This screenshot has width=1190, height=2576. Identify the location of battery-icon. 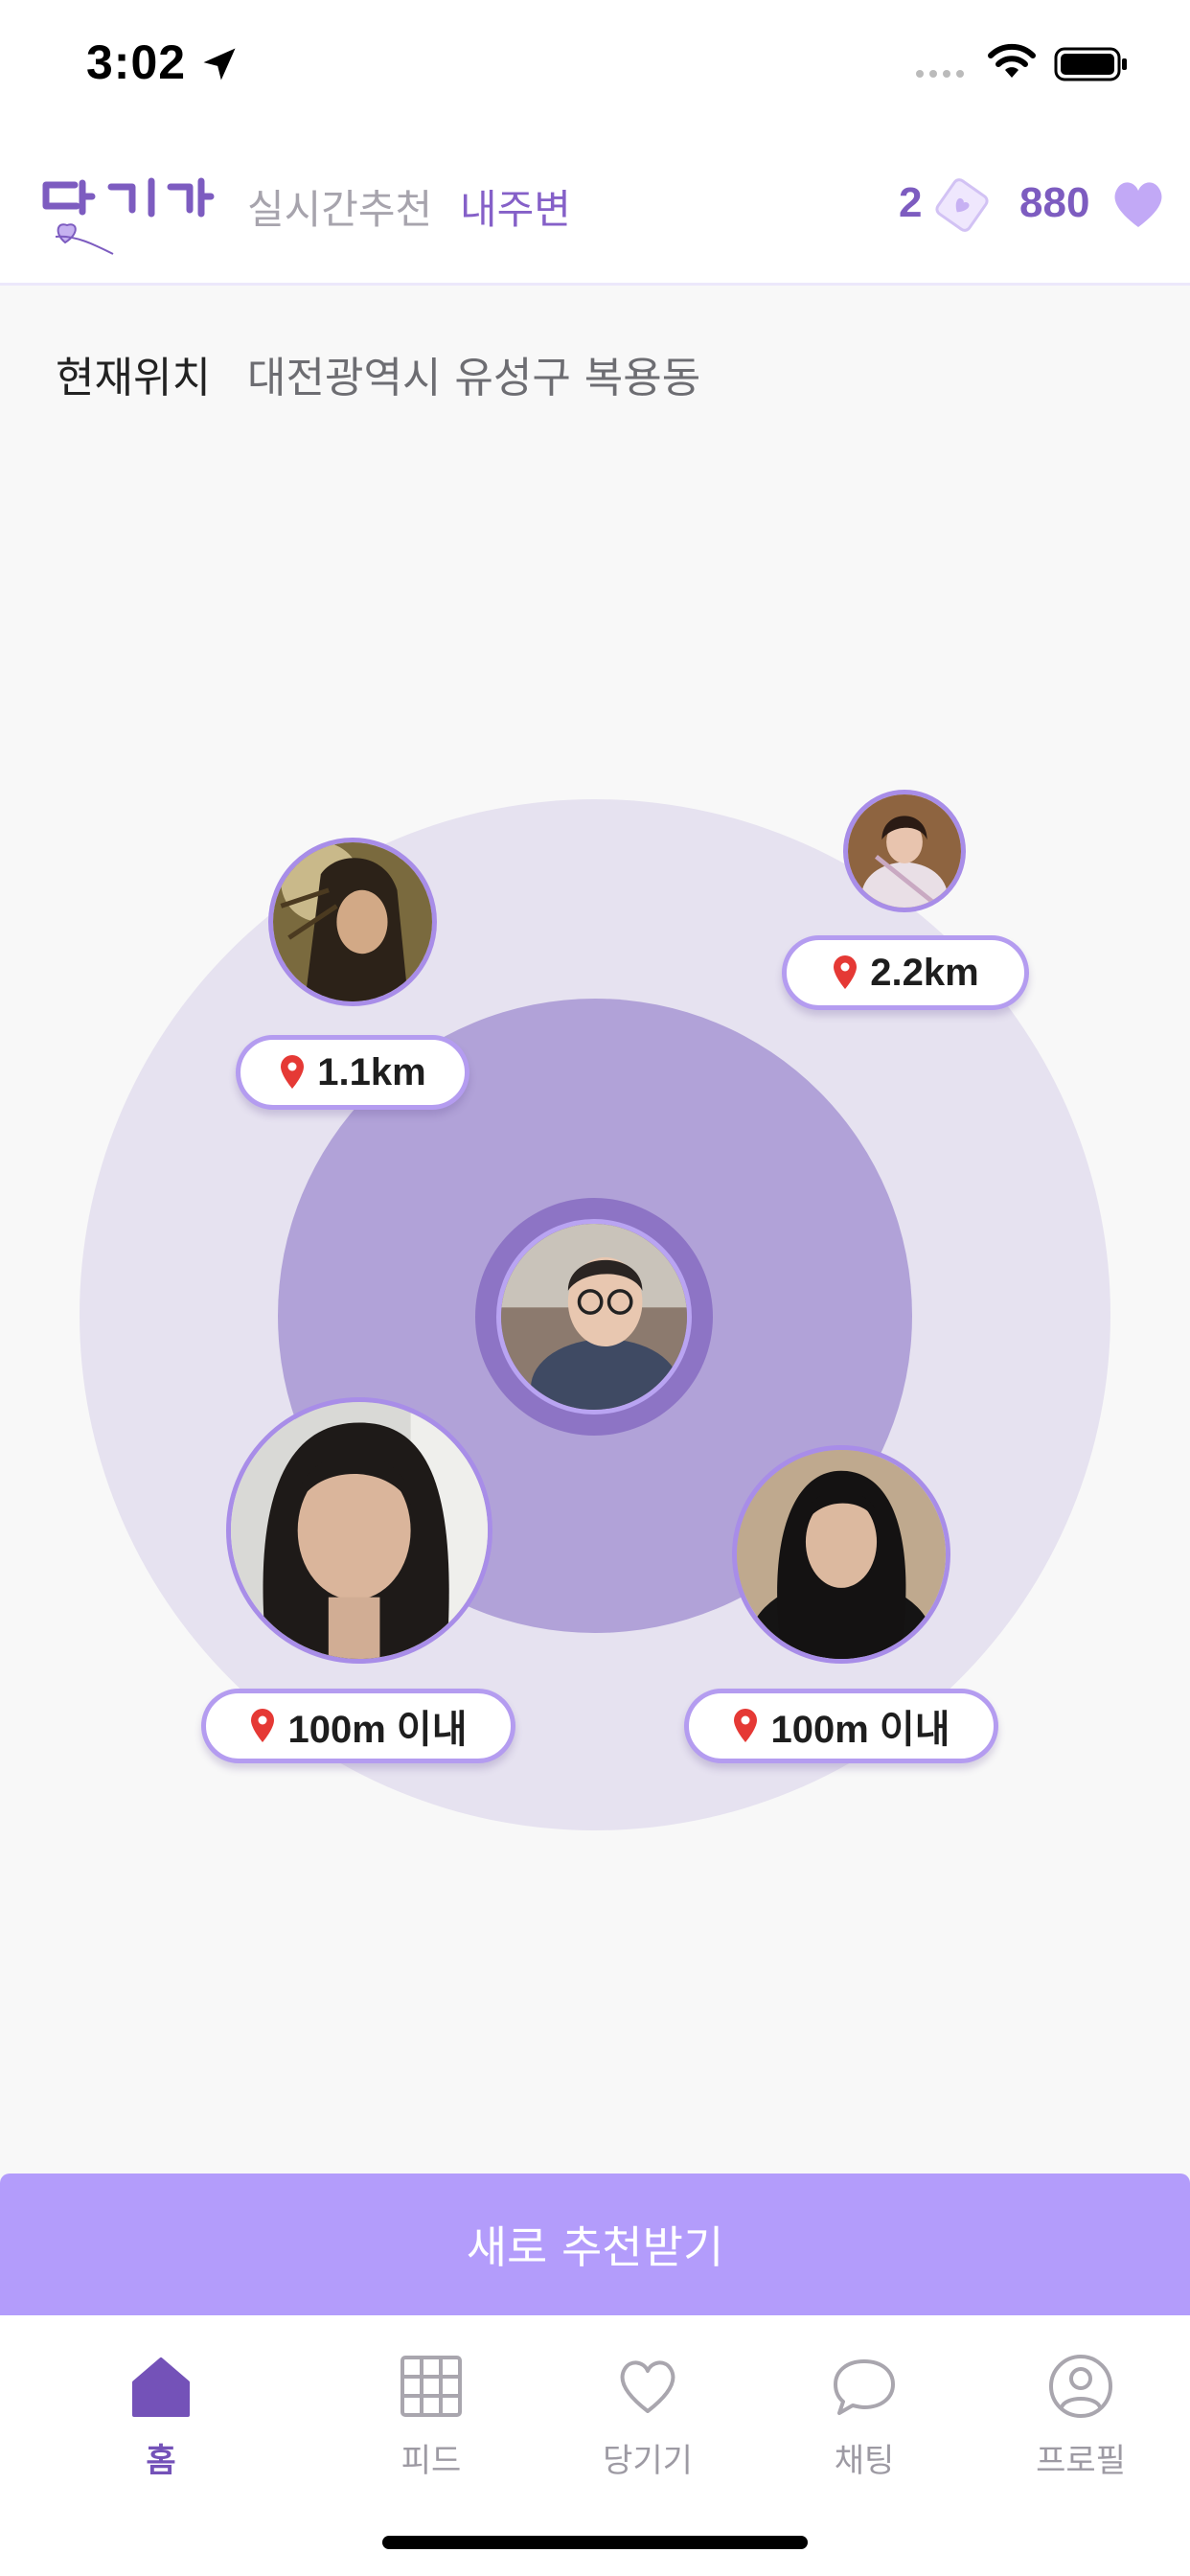
(1091, 64).